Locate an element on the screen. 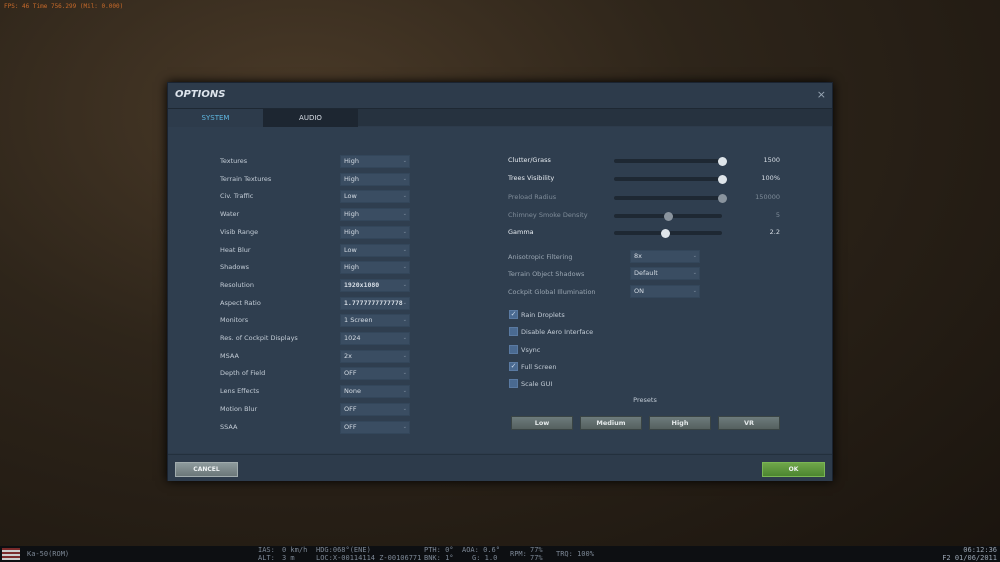  setting-label: MSAA is located at coordinates (229, 355).